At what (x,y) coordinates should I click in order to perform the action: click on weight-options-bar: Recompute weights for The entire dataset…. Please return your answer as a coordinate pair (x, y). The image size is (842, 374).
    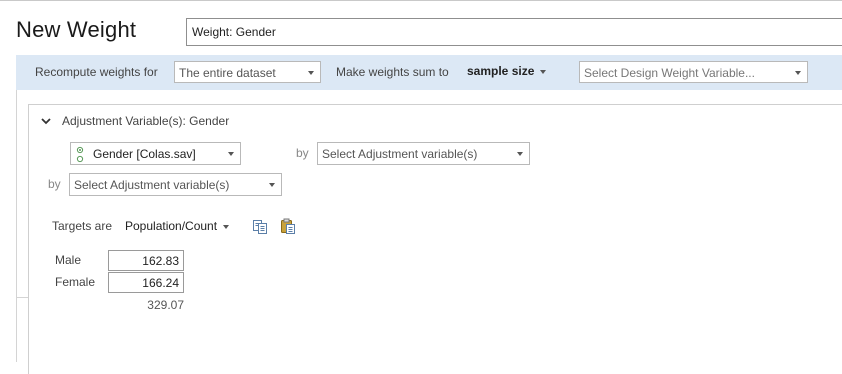
    Looking at the image, I should click on (429, 72).